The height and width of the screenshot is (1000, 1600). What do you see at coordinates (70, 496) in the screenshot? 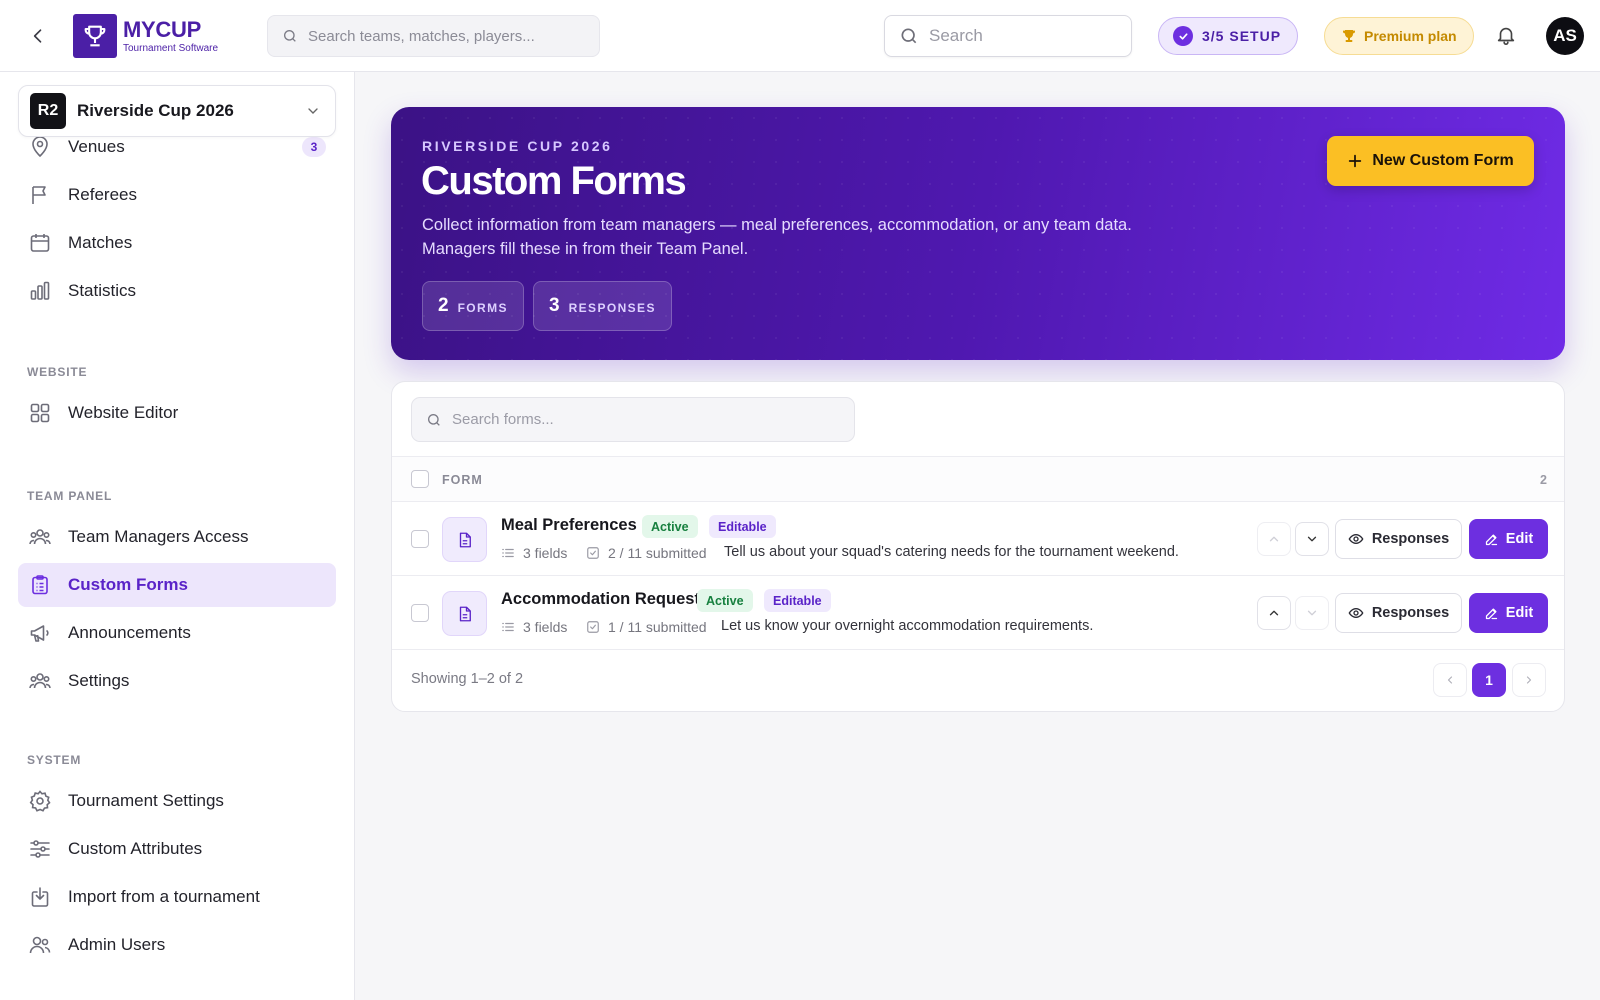
I see `section-title-team-panel: TEAM PANEL` at bounding box center [70, 496].